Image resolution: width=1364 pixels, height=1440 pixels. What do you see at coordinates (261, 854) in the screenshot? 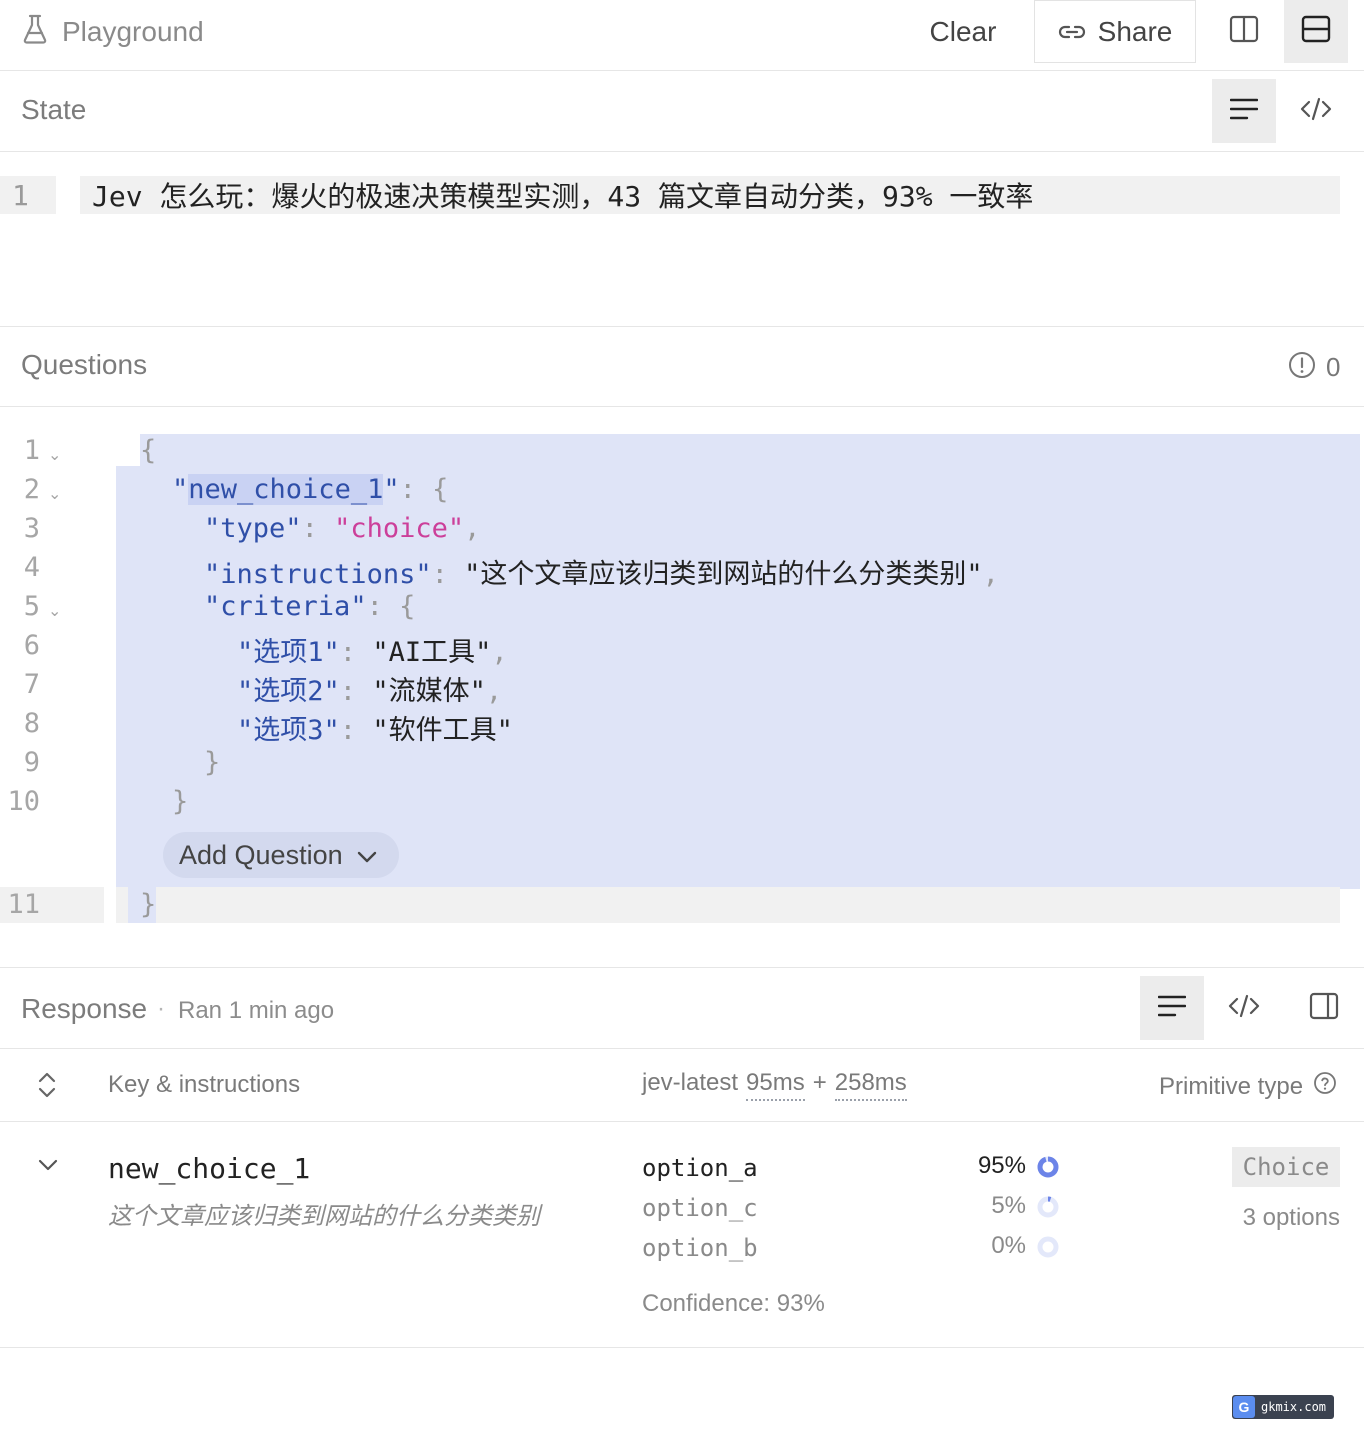
I see `add-question-label: Add Question` at bounding box center [261, 854].